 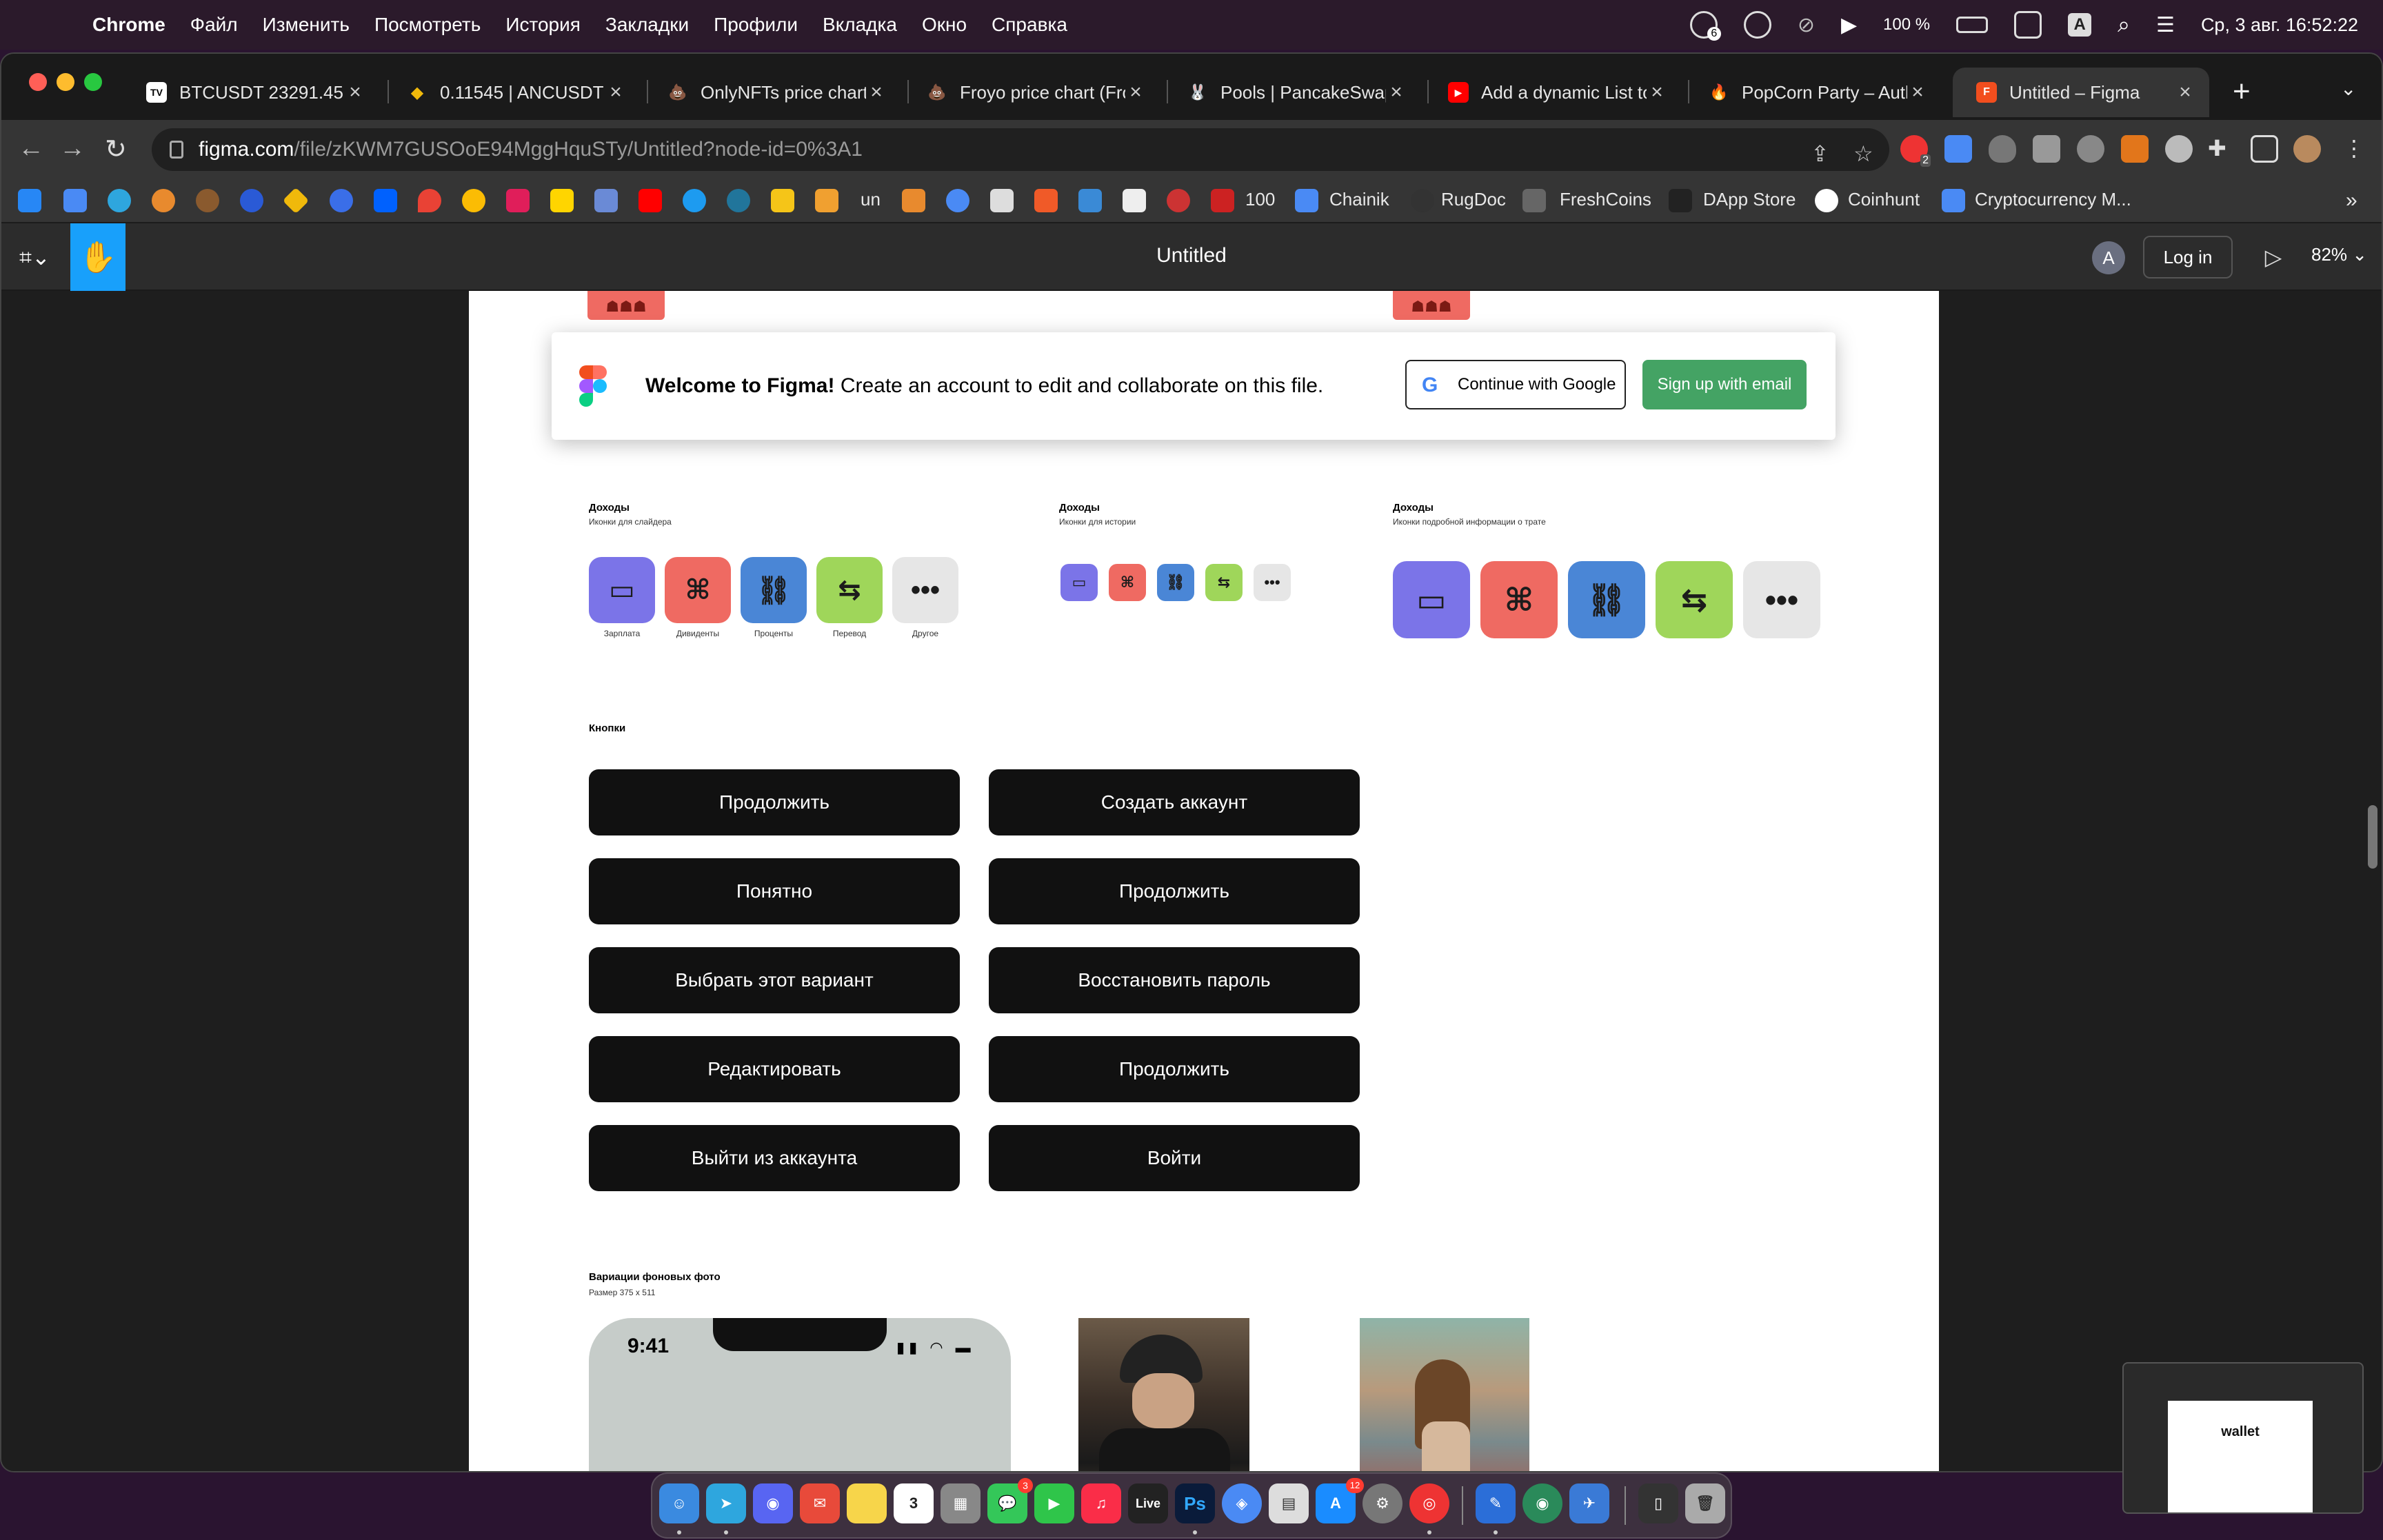 What do you see at coordinates (2221, 149) in the screenshot?
I see `puzzle-extensions-icon: ✚` at bounding box center [2221, 149].